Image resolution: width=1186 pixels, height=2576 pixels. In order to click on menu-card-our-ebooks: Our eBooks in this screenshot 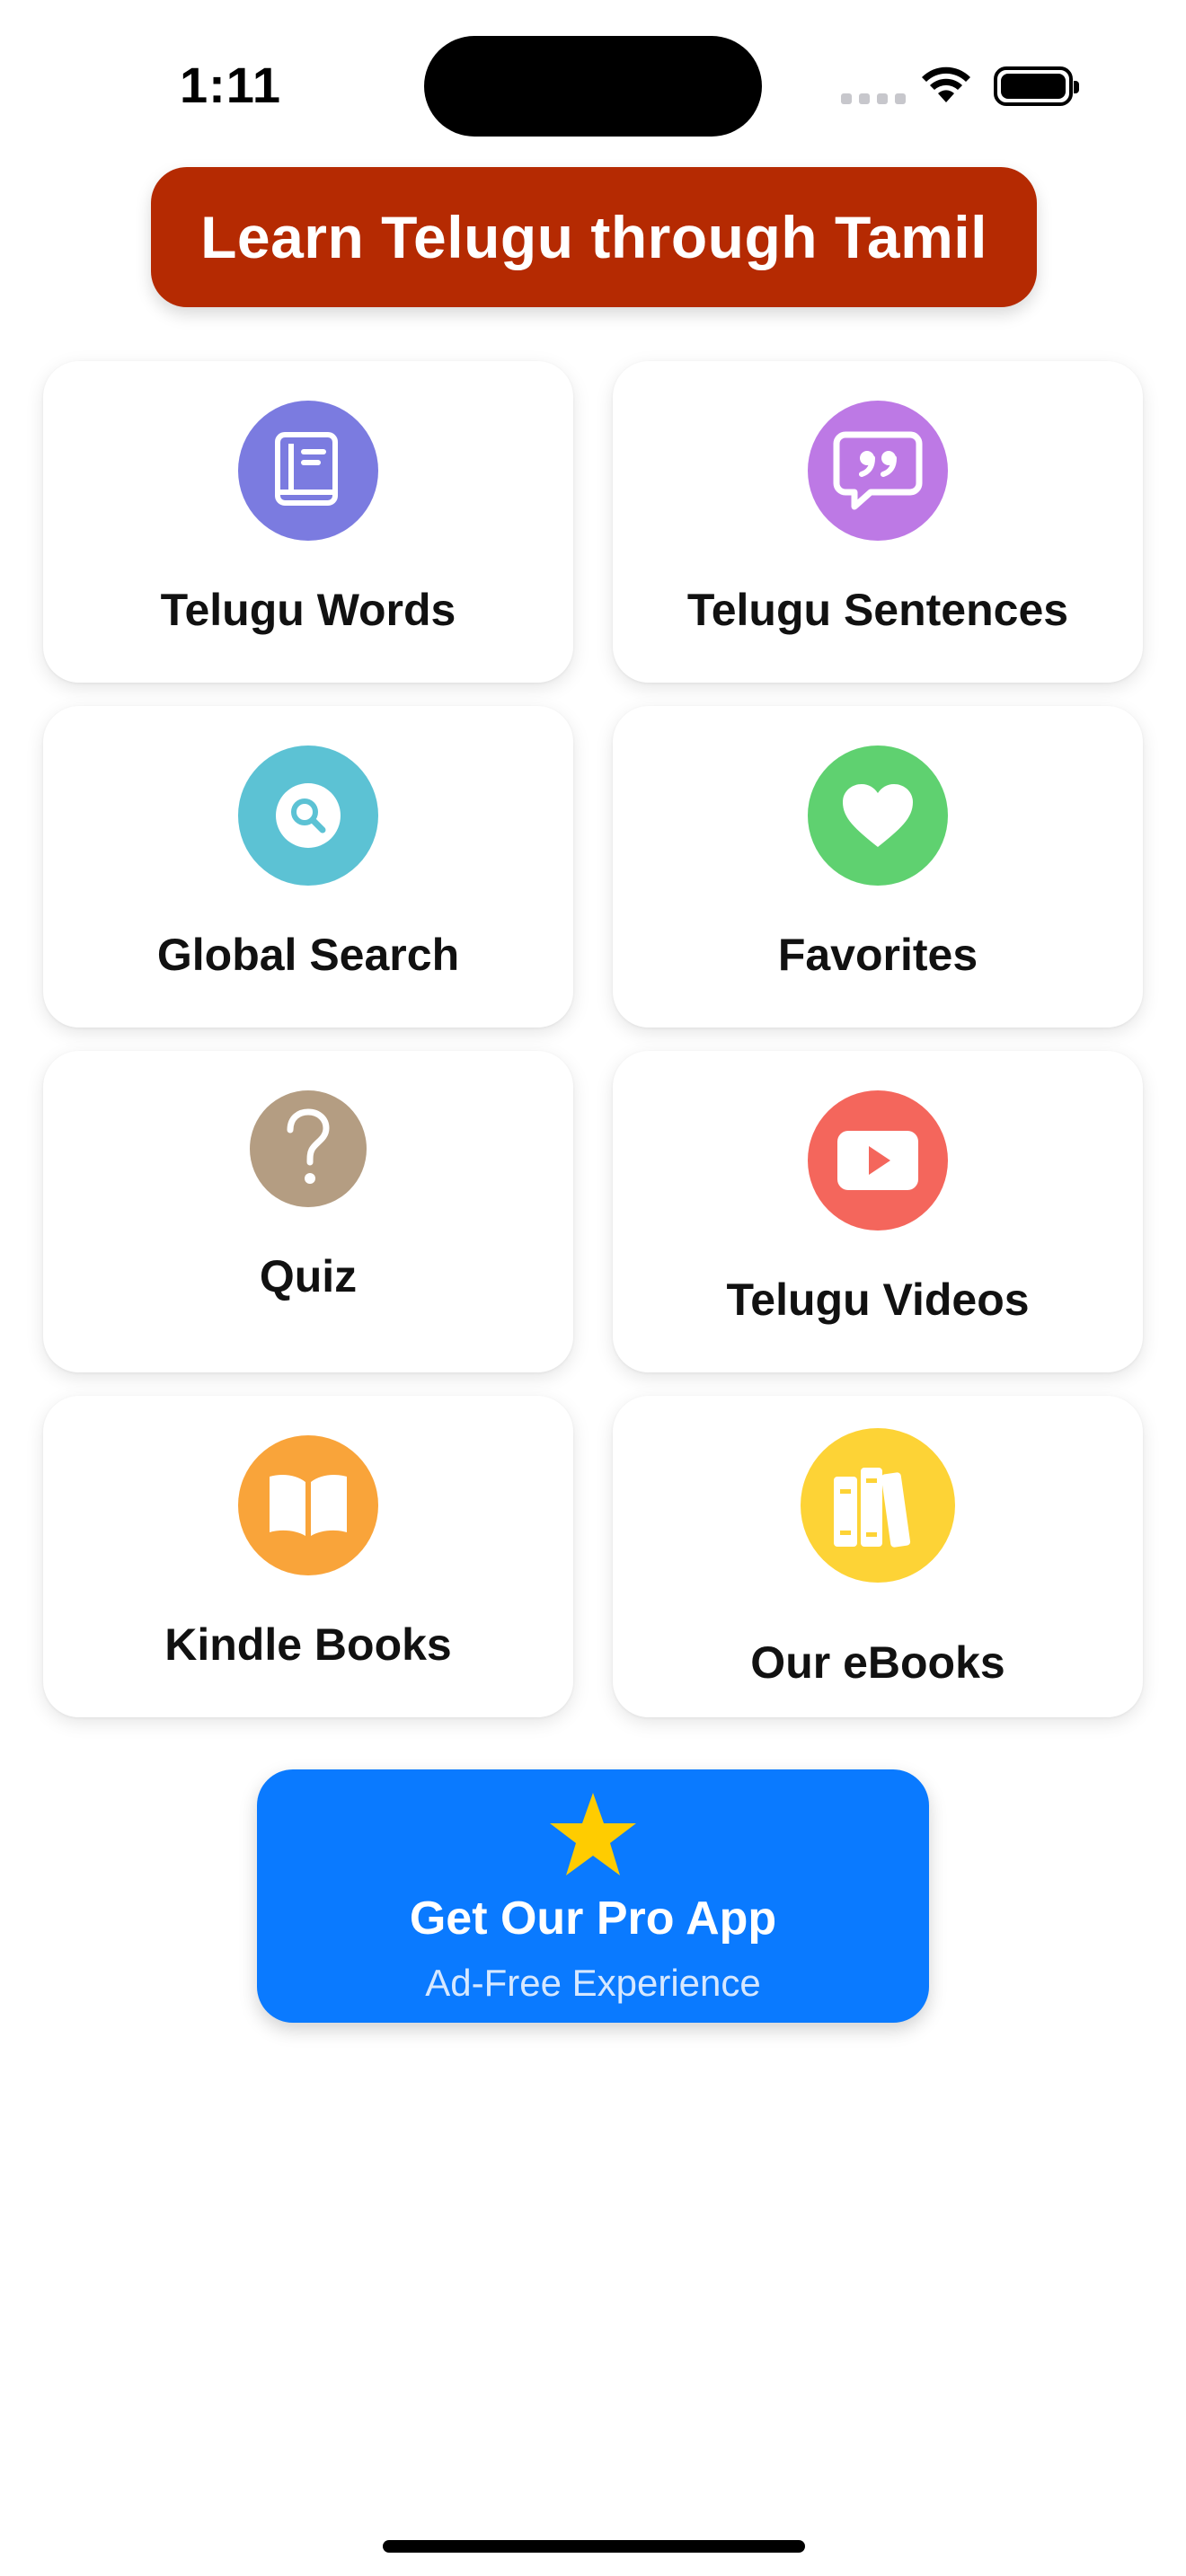, I will do `click(878, 1556)`.